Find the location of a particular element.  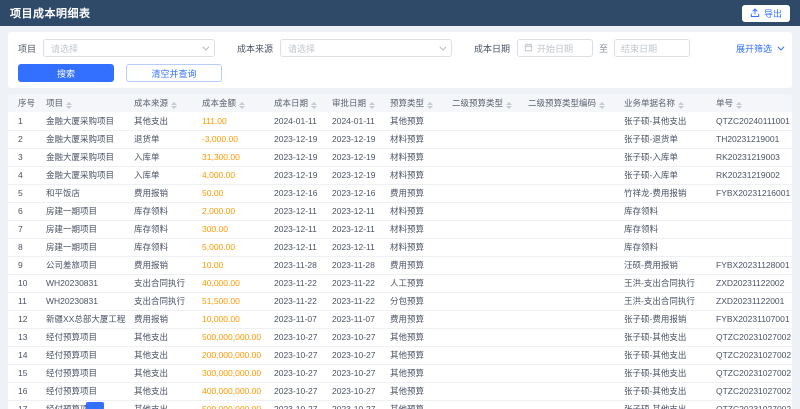

column-header-approval_date: 审批日期 is located at coordinates (353, 103).